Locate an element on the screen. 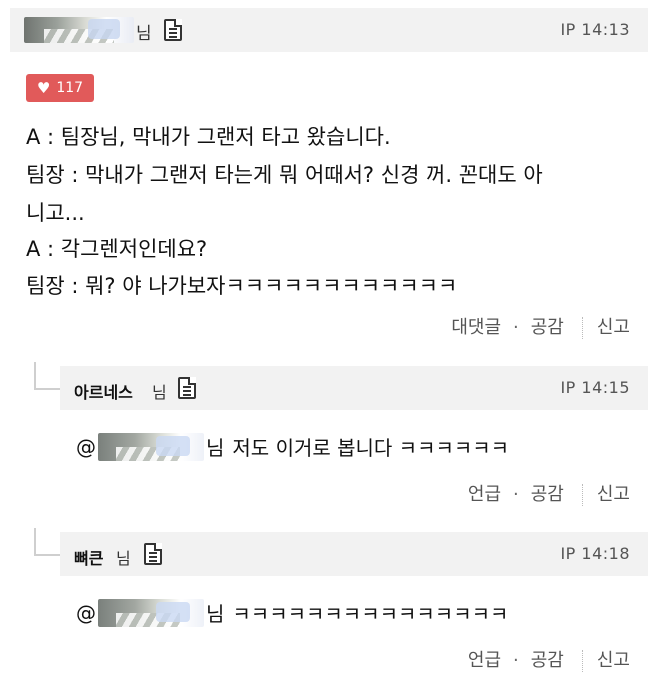 This screenshot has height=686, width=658. comment-header: 님 IP 14:13 is located at coordinates (329, 30).